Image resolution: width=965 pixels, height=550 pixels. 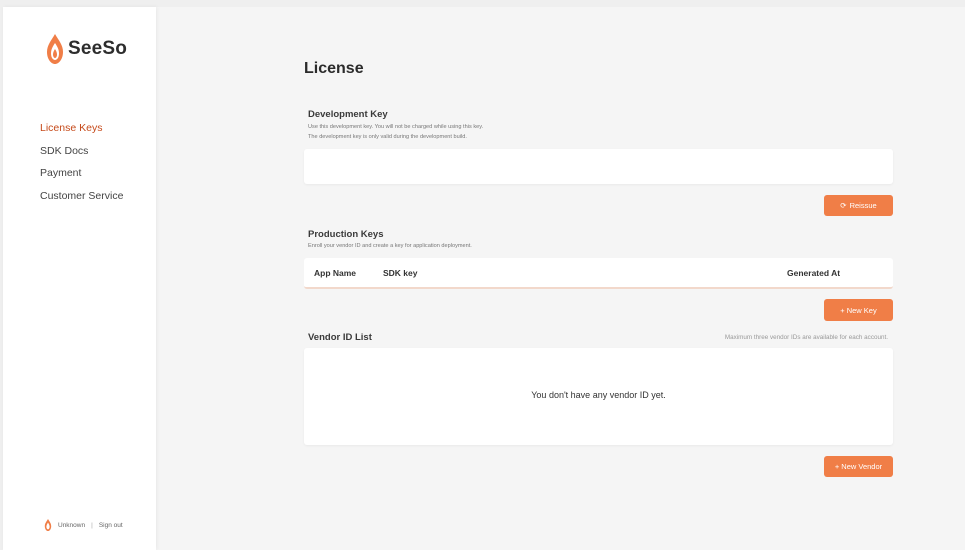 What do you see at coordinates (346, 234) in the screenshot?
I see `production-keys-title: Production Keys` at bounding box center [346, 234].